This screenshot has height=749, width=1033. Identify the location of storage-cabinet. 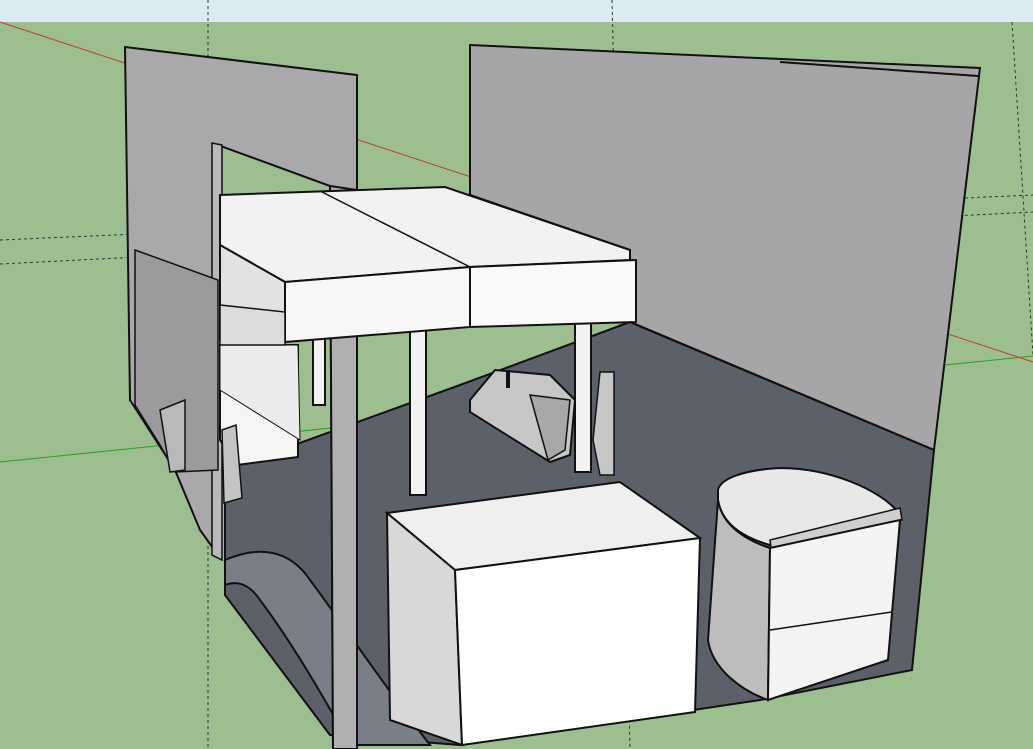
(543, 613).